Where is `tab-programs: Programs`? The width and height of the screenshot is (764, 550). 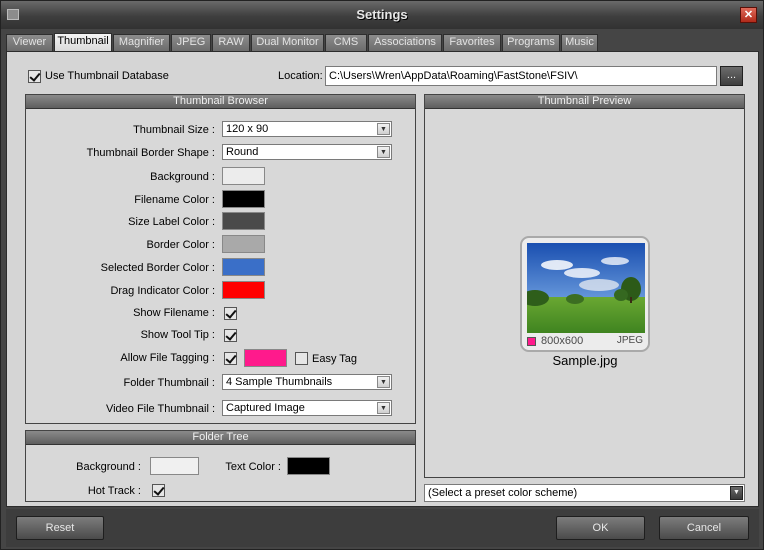
tab-programs: Programs is located at coordinates (531, 42).